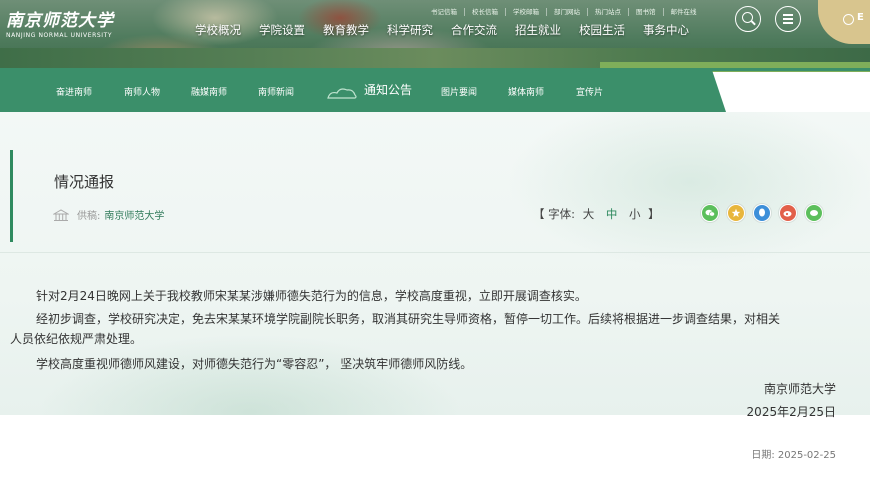  What do you see at coordinates (666, 30) in the screenshot?
I see `main-nav-item: 事务中心` at bounding box center [666, 30].